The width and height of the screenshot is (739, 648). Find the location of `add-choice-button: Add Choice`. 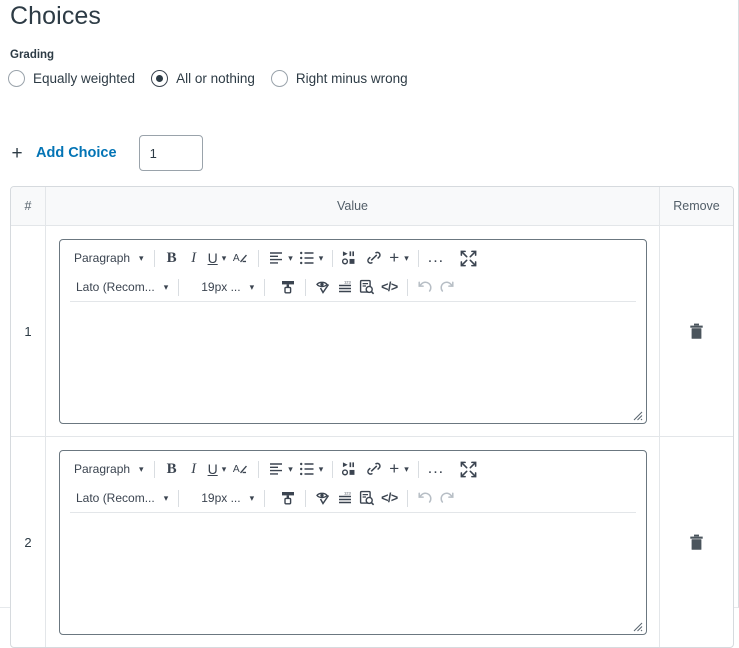

add-choice-button: Add Choice is located at coordinates (76, 153).